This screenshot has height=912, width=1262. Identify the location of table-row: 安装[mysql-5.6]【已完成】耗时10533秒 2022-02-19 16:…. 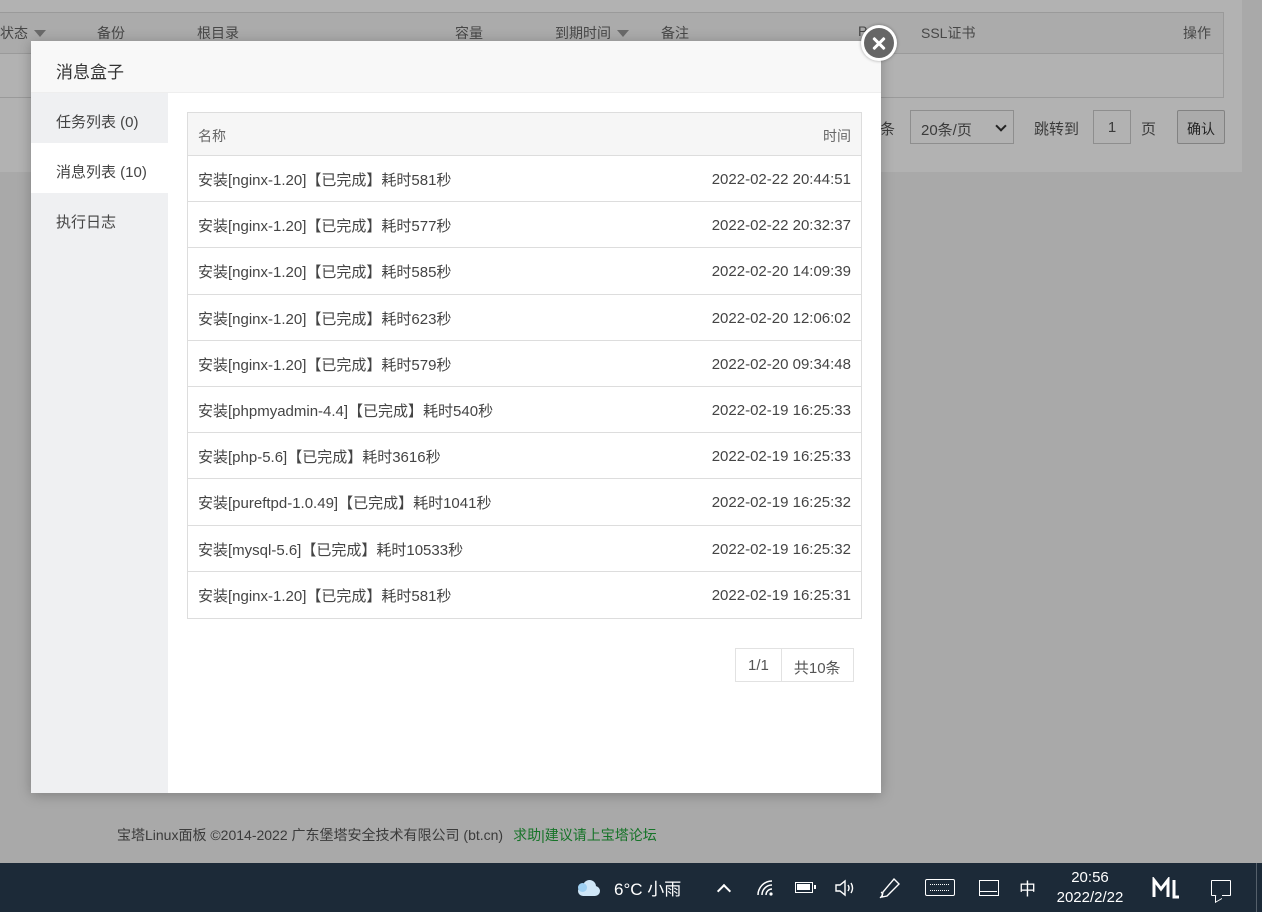
(524, 549).